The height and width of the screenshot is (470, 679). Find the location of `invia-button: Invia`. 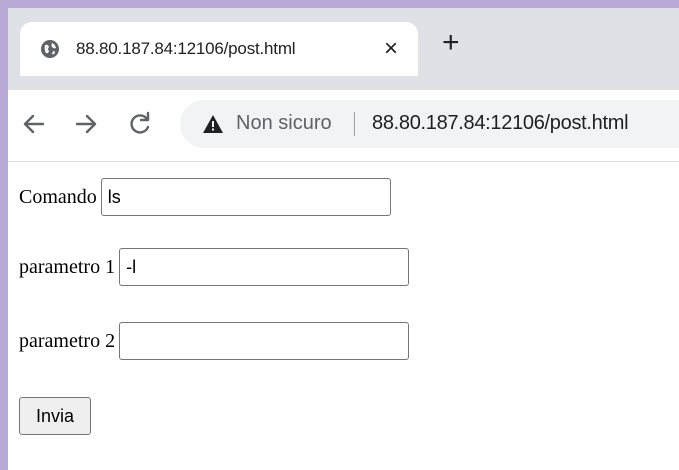

invia-button: Invia is located at coordinates (55, 416).